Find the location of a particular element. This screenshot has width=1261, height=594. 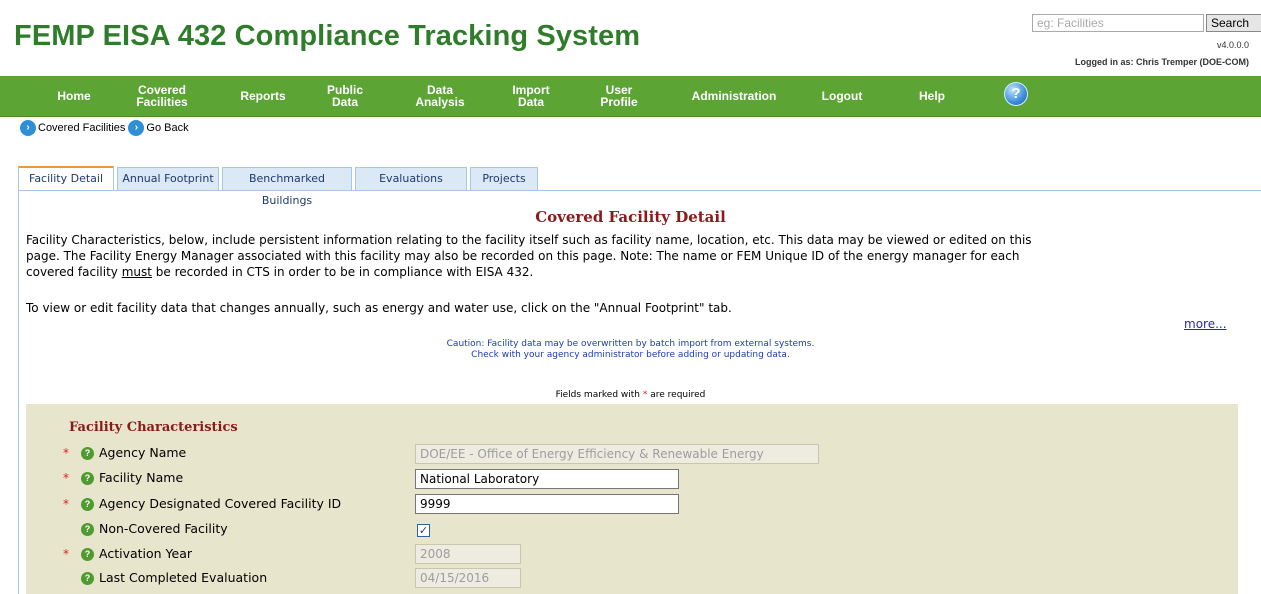

nav-home: Home is located at coordinates (74, 96).